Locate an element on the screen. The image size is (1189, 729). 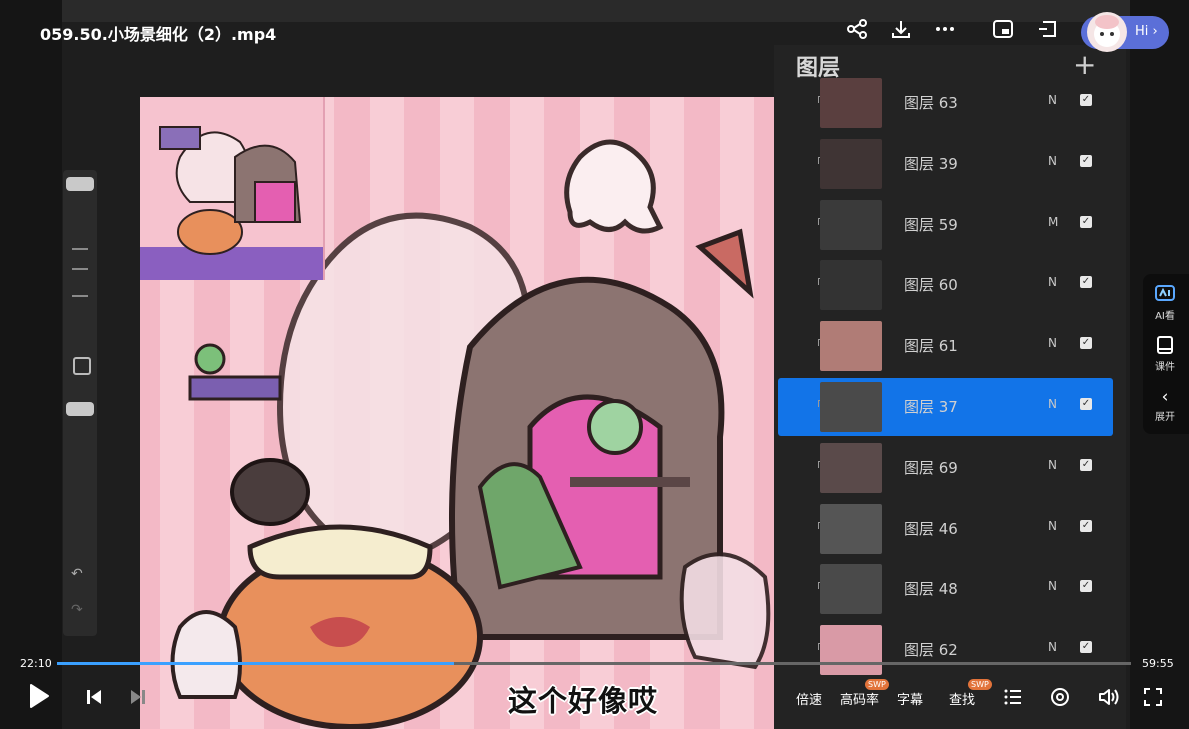
ai-watch-button: AI看 is located at coordinates (1165, 303).